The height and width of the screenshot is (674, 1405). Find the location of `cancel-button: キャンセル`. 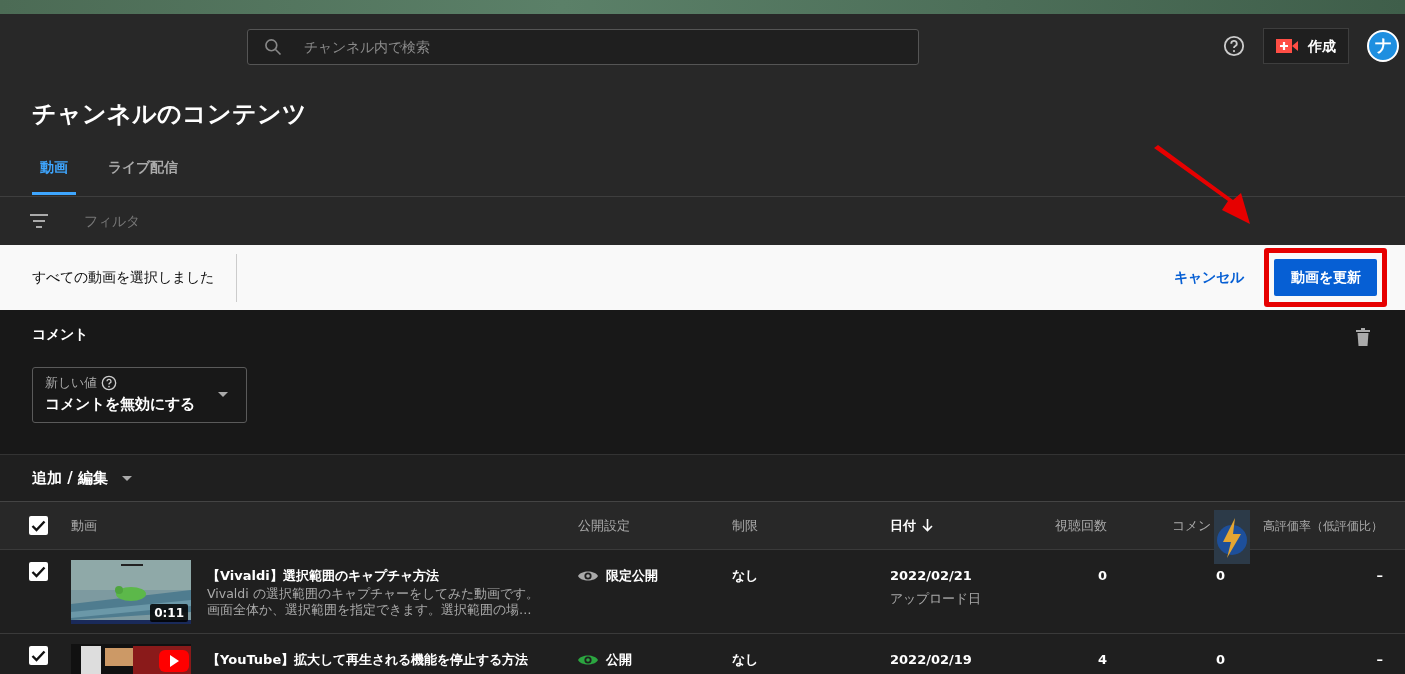

cancel-button: キャンセル is located at coordinates (1209, 277).